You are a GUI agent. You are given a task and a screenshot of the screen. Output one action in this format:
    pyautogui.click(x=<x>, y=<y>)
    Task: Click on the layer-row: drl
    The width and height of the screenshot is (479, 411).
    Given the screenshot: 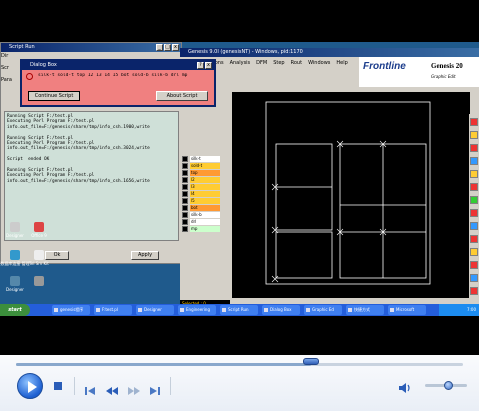 What is the action you would take?
    pyautogui.click(x=202, y=222)
    